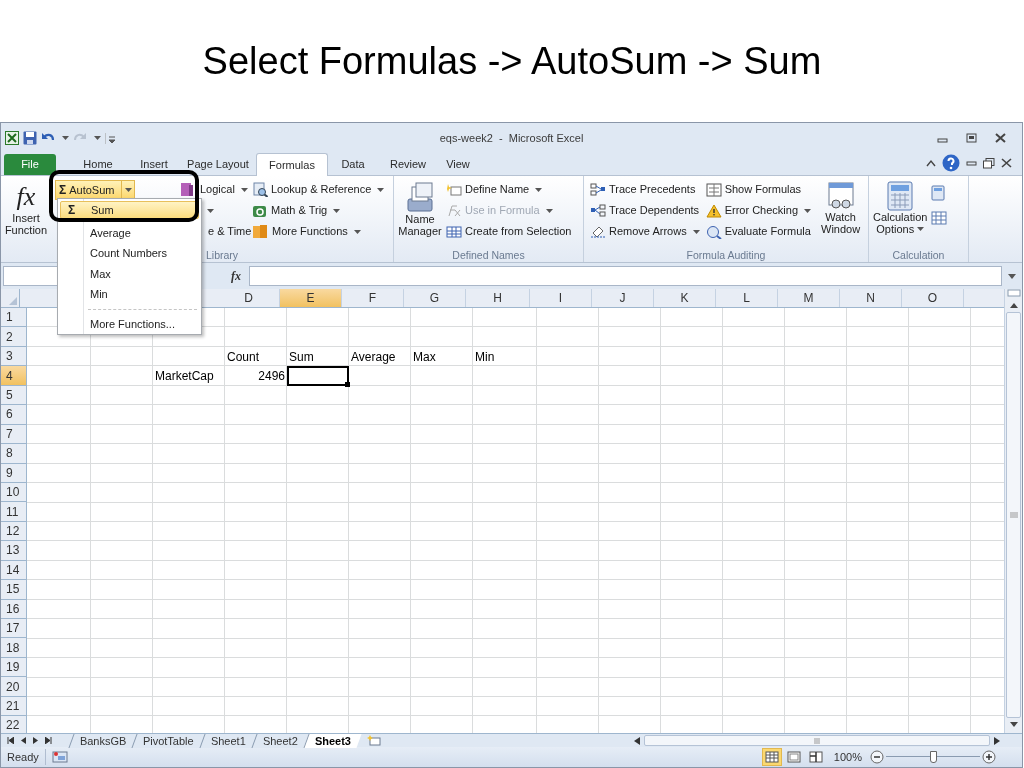 This screenshot has width=1024, height=768. Describe the element at coordinates (758, 231) in the screenshot. I see `ribbon-button: Evaluate Formula` at that location.